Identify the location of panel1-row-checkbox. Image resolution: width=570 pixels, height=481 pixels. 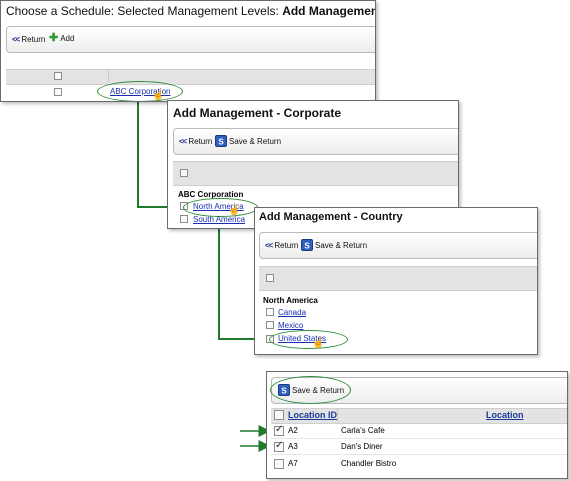
(58, 92).